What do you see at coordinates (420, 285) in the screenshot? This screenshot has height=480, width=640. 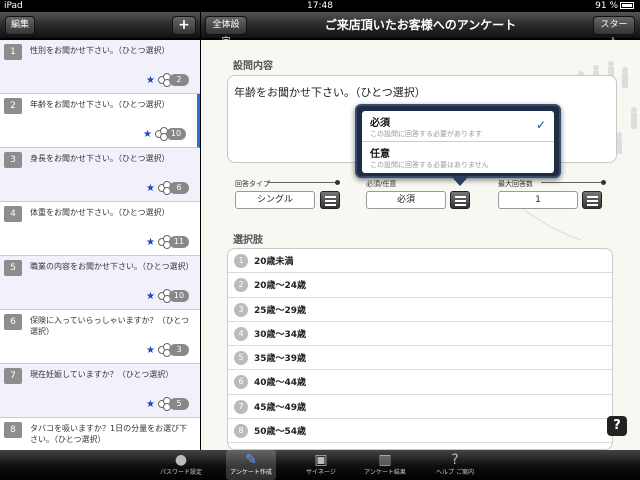 I see `choice-item: 2 20歳〜24歳` at bounding box center [420, 285].